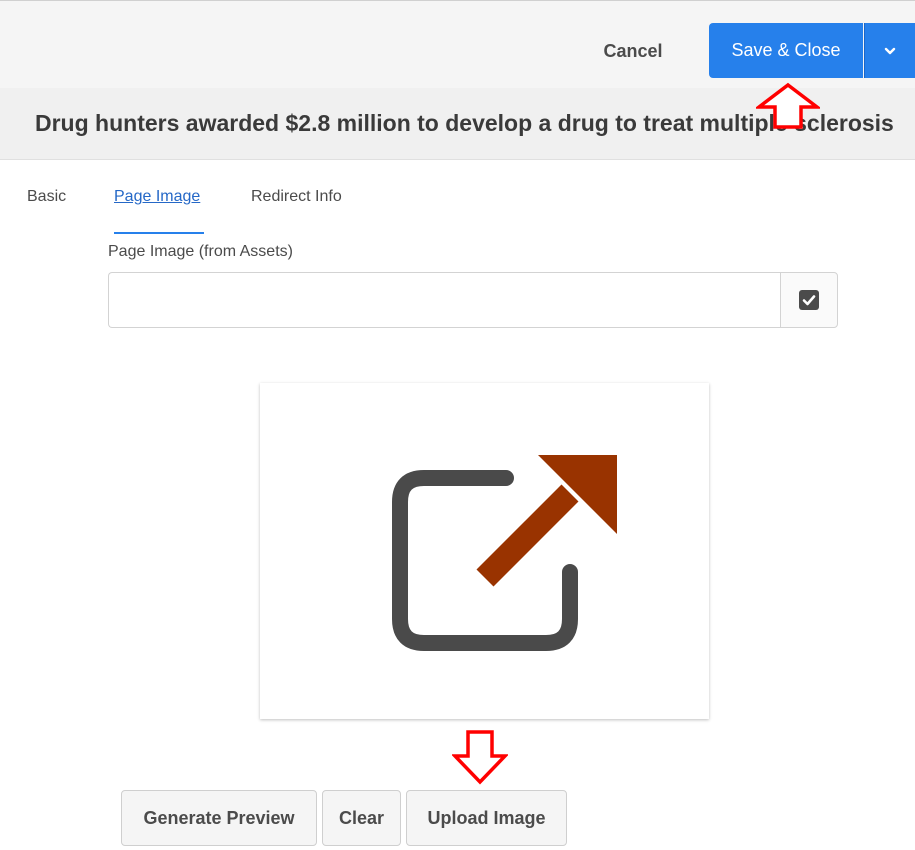 This screenshot has height=850, width=915. What do you see at coordinates (788, 105) in the screenshot?
I see `up-arrow-annotation-icon` at bounding box center [788, 105].